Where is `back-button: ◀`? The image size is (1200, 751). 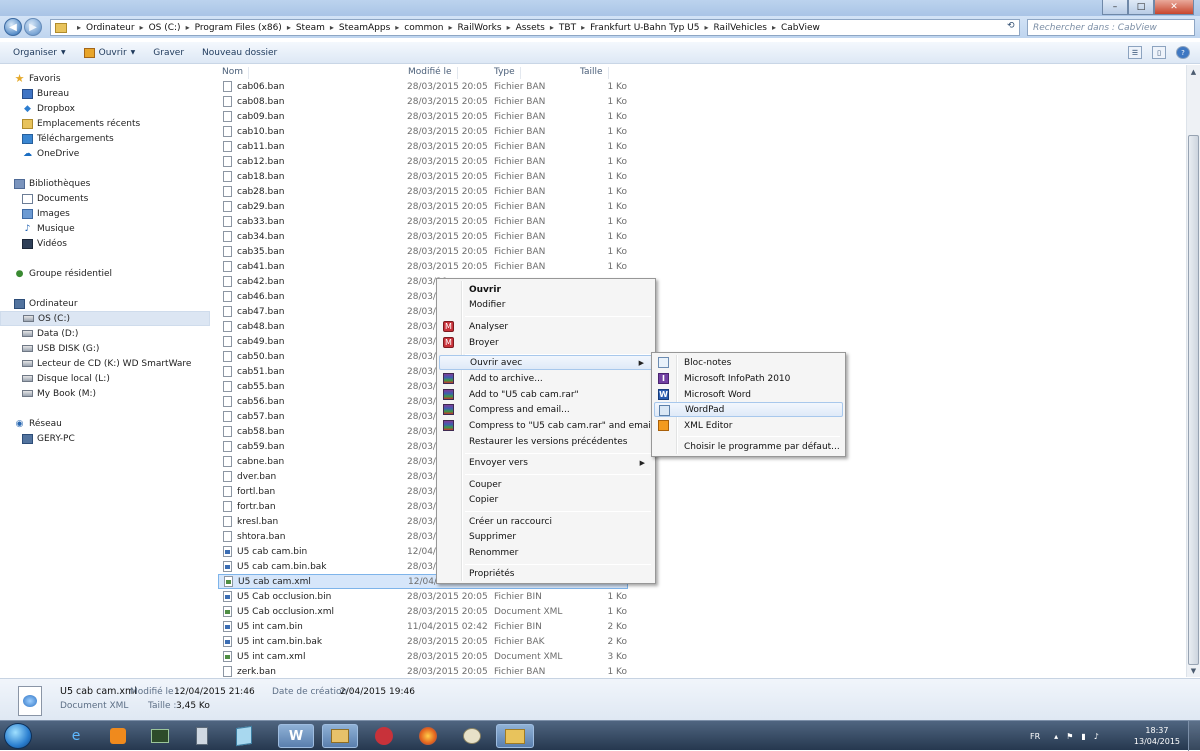 back-button: ◀ is located at coordinates (13, 27).